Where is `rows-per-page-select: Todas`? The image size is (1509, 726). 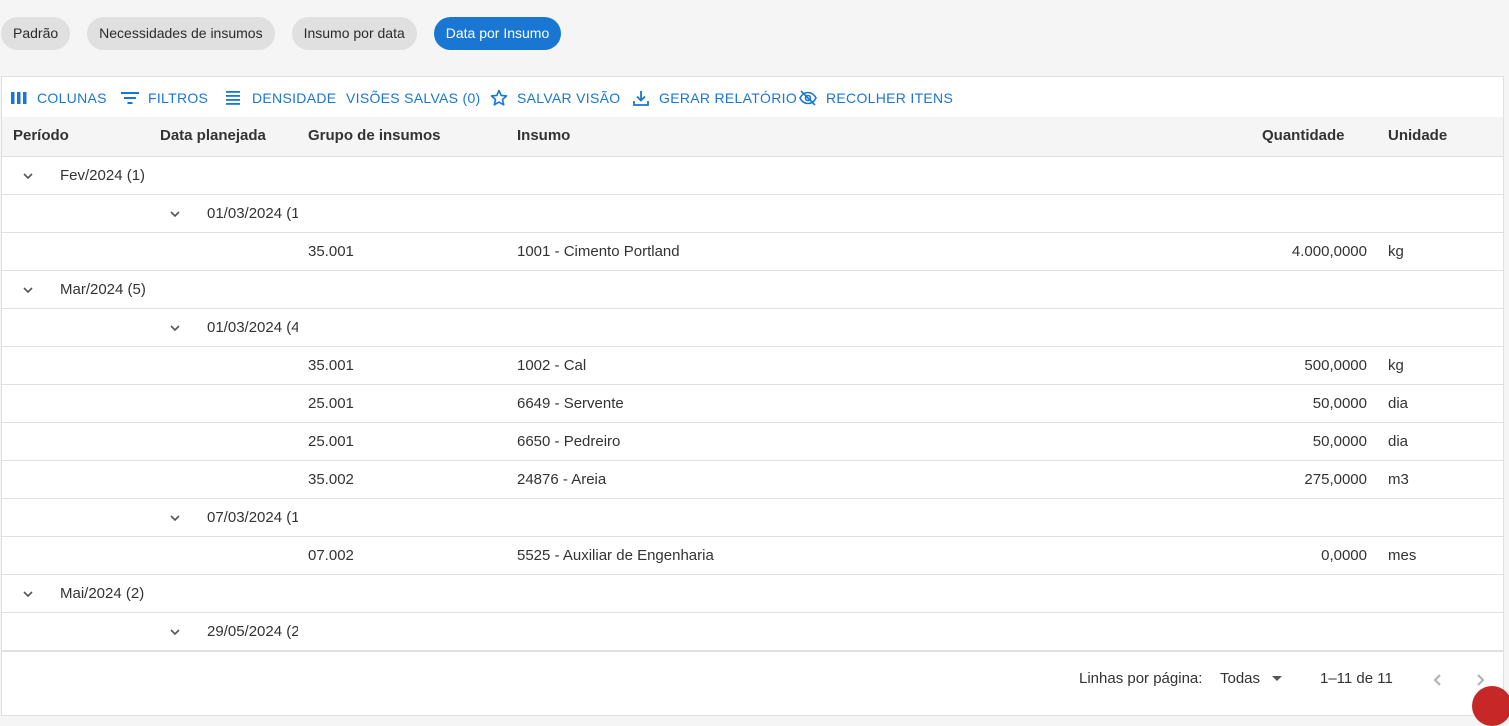
rows-per-page-select: Todas is located at coordinates (1251, 678).